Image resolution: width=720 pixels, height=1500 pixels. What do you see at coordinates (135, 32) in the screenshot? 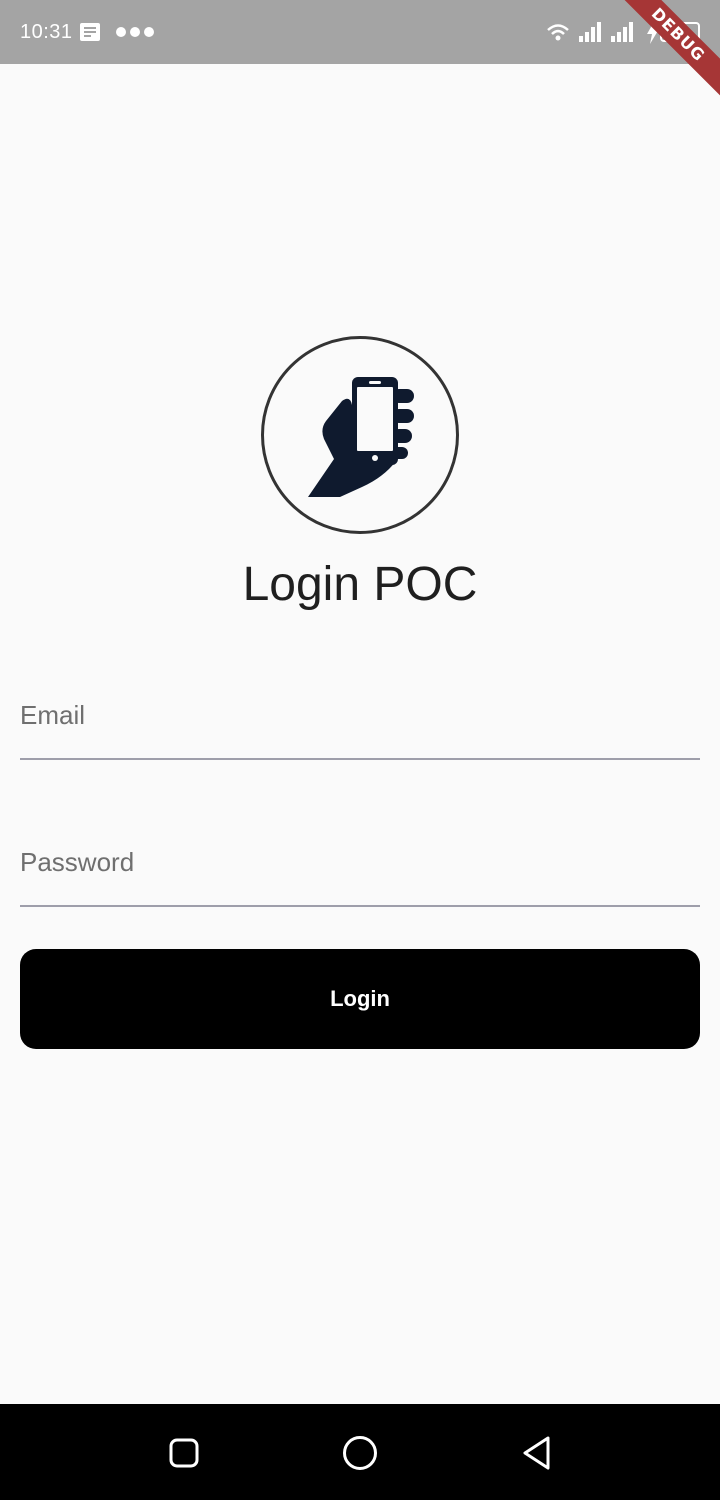
I see `more-dots-icon` at bounding box center [135, 32].